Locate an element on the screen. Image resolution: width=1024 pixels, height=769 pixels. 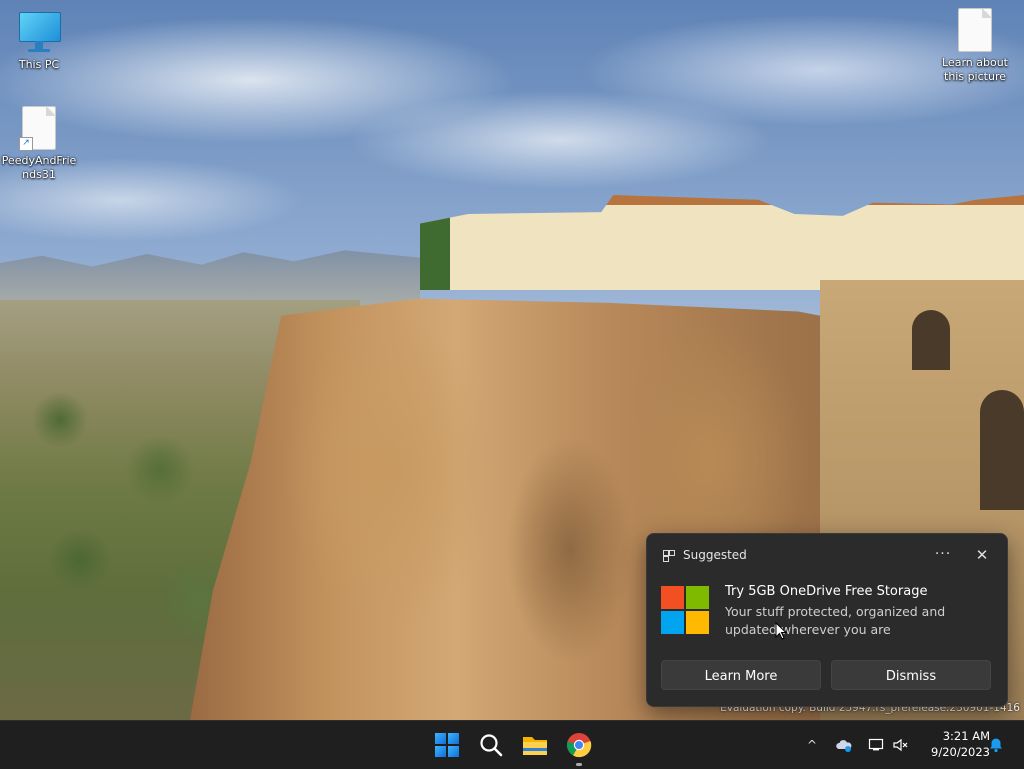
running-indicator is located at coordinates (579, 764).